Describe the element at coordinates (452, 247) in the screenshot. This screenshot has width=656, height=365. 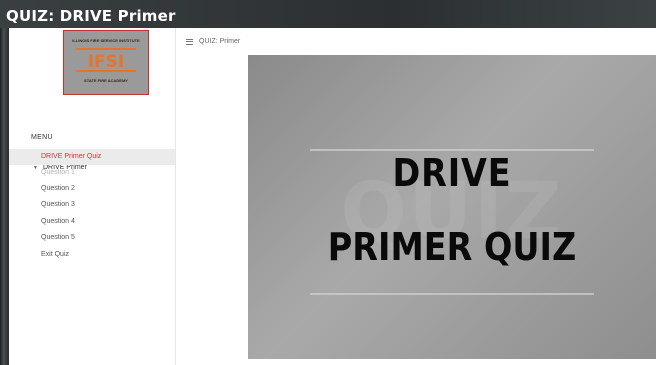
I see `slide-heading-line-2: PRIMER QUIZ` at that location.